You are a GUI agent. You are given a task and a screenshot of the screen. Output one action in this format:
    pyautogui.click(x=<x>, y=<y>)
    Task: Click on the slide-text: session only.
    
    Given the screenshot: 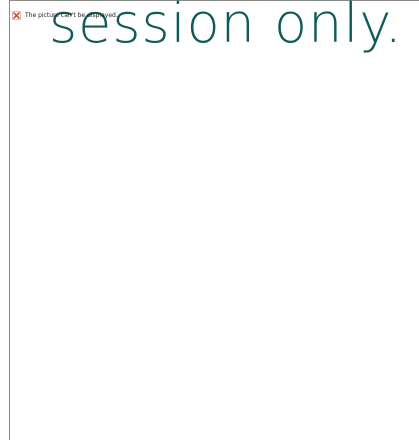 What is the action you would take?
    pyautogui.click(x=226, y=27)
    